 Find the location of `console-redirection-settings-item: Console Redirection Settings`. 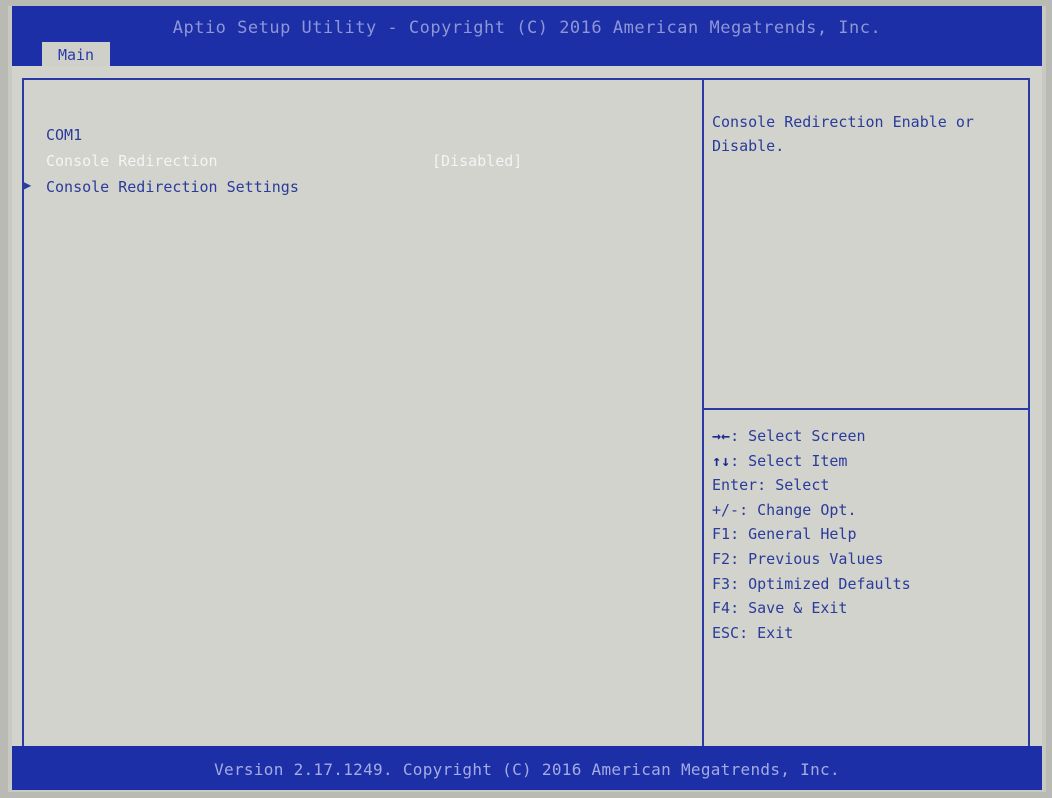

console-redirection-settings-item: Console Redirection Settings is located at coordinates (172, 187).